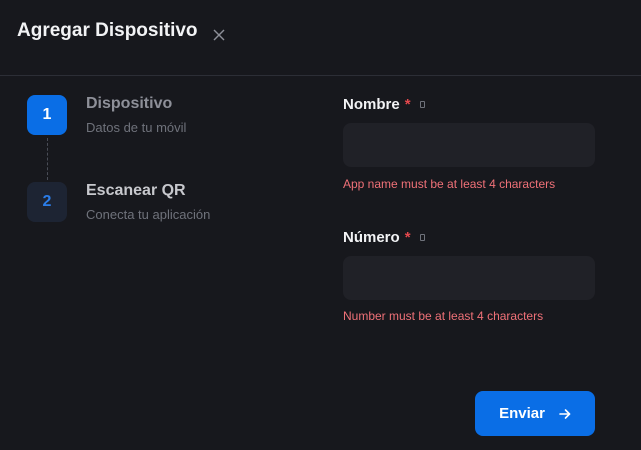  Describe the element at coordinates (449, 184) in the screenshot. I see `name-error: App name must be at least 4 characters` at that location.